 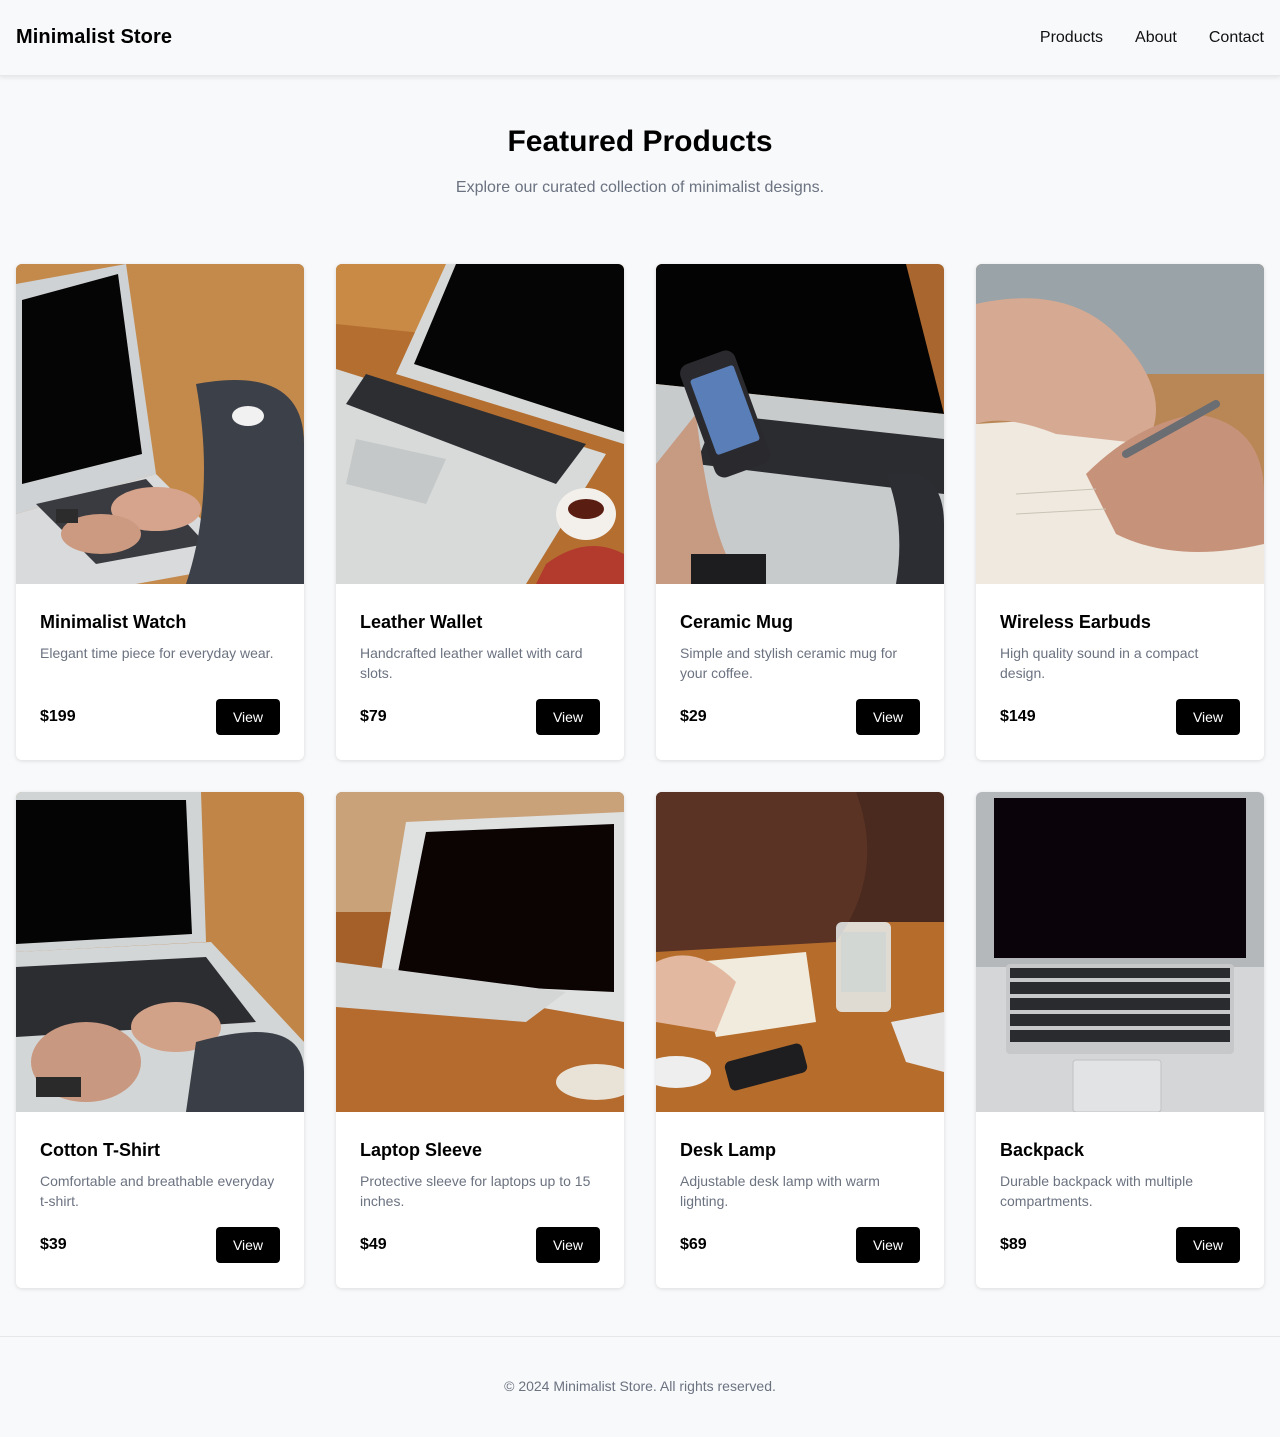 What do you see at coordinates (1075, 622) in the screenshot?
I see `product-name: Wireless Earbuds` at bounding box center [1075, 622].